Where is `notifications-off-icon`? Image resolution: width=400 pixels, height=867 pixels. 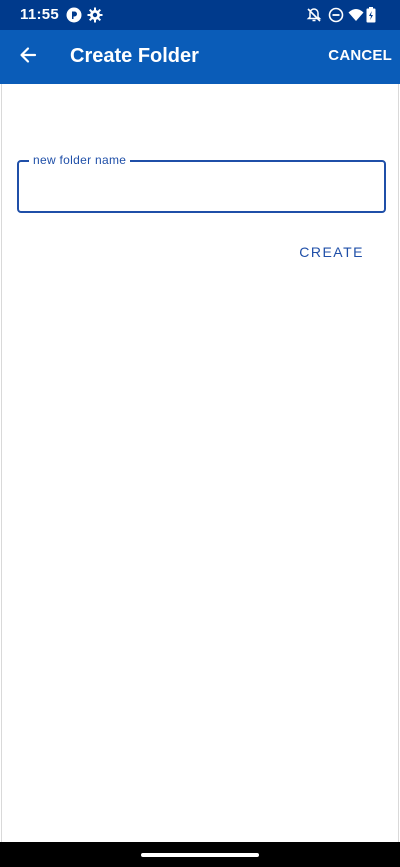 notifications-off-icon is located at coordinates (314, 15).